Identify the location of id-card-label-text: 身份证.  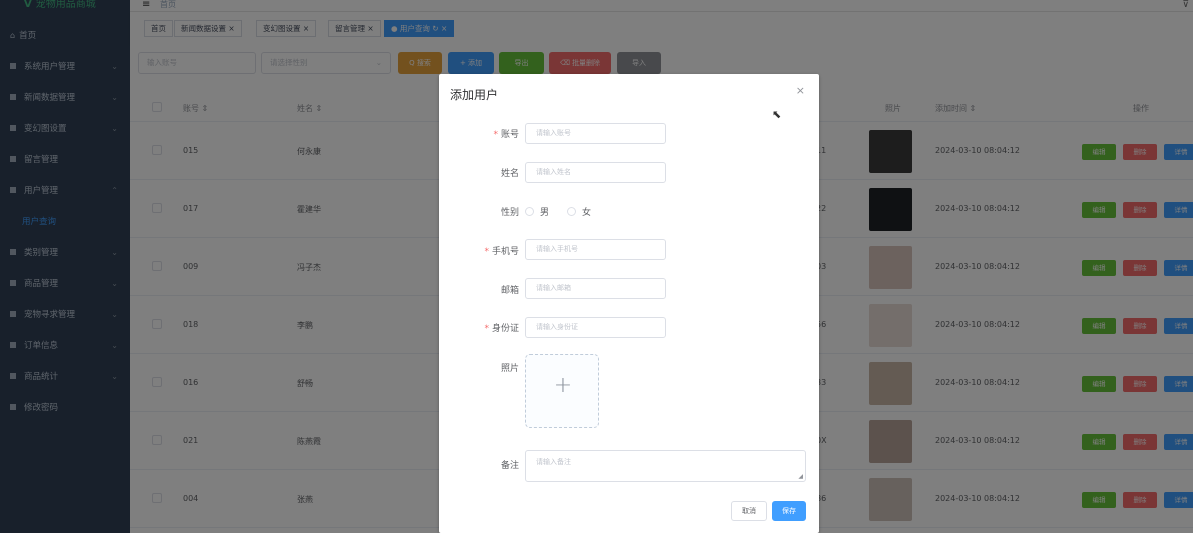
(505, 329).